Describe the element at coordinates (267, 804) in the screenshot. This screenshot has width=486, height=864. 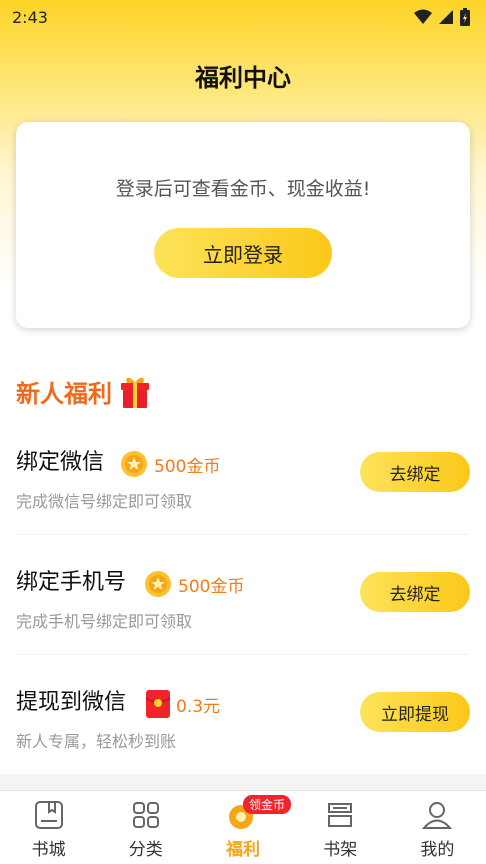
I see `coin-badge: 领金币` at that location.